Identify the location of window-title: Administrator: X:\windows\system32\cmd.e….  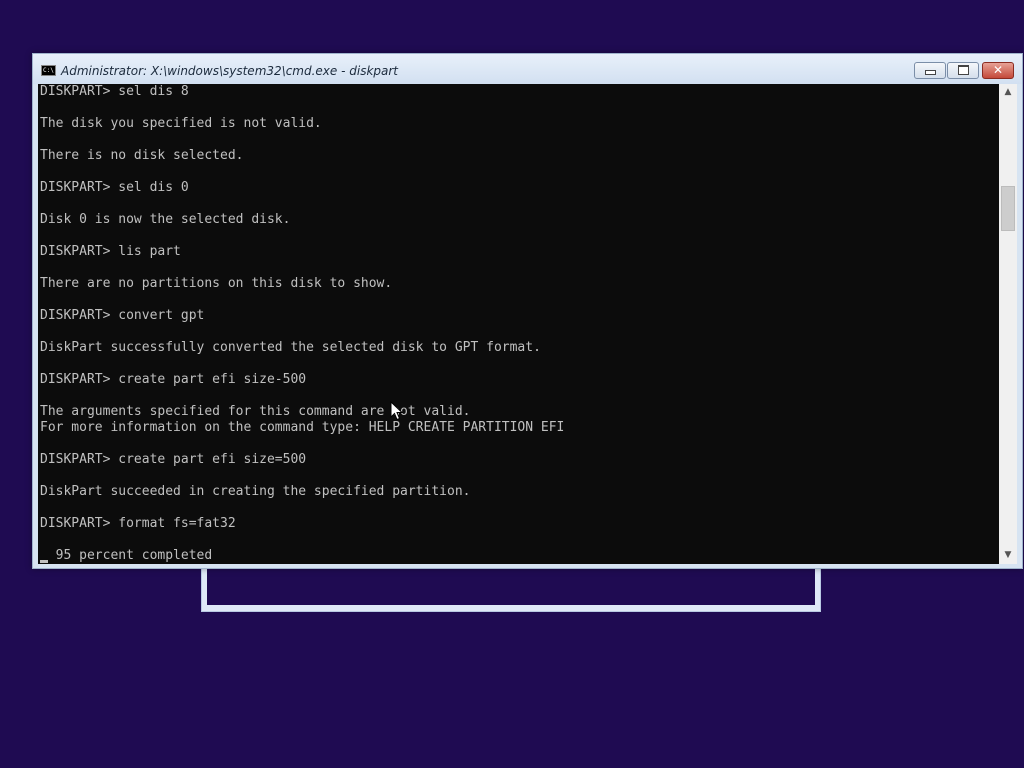
(230, 71).